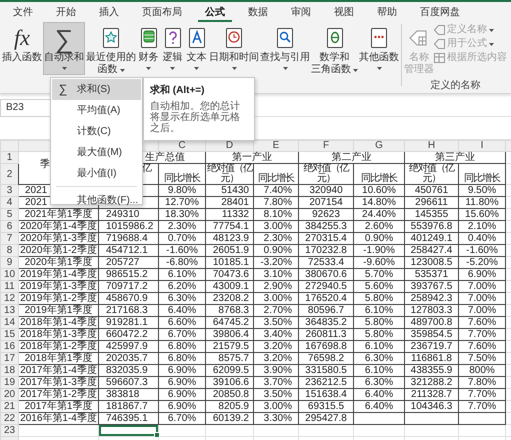  What do you see at coordinates (9, 250) in the screenshot?
I see `row-header: 8` at bounding box center [9, 250].